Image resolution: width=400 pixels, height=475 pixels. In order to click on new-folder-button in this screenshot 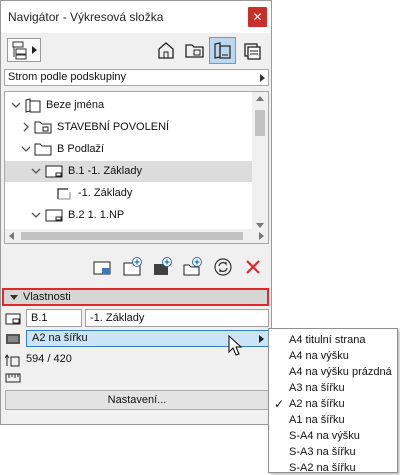, I will do `click(193, 267)`.